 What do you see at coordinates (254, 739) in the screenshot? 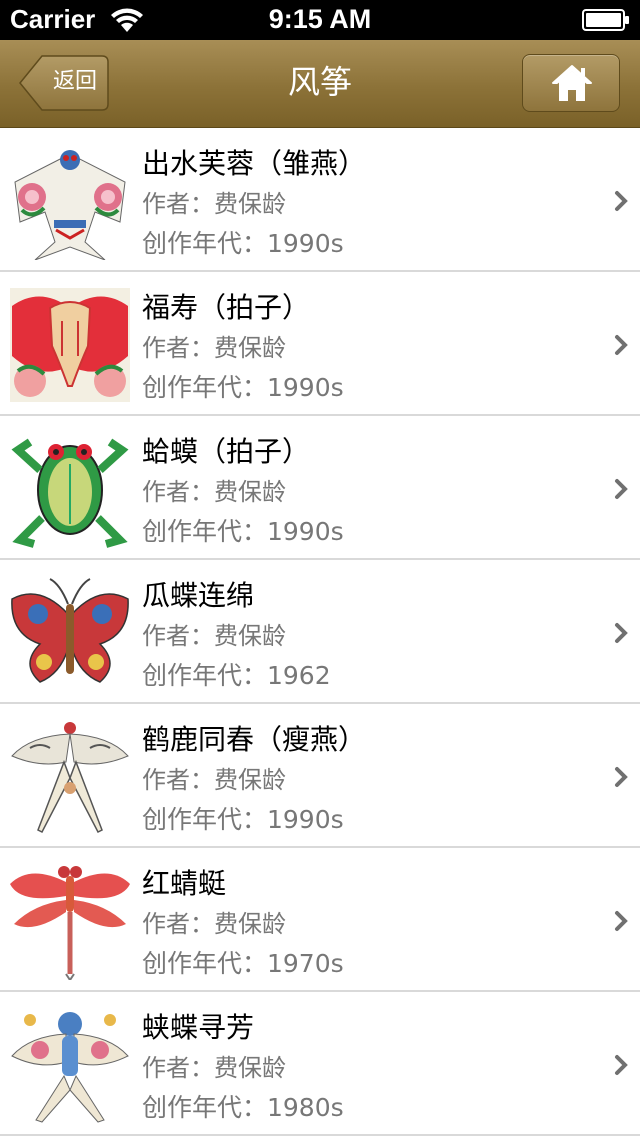
I see `kite-title: 鹤鹿同春（瘦燕）` at bounding box center [254, 739].